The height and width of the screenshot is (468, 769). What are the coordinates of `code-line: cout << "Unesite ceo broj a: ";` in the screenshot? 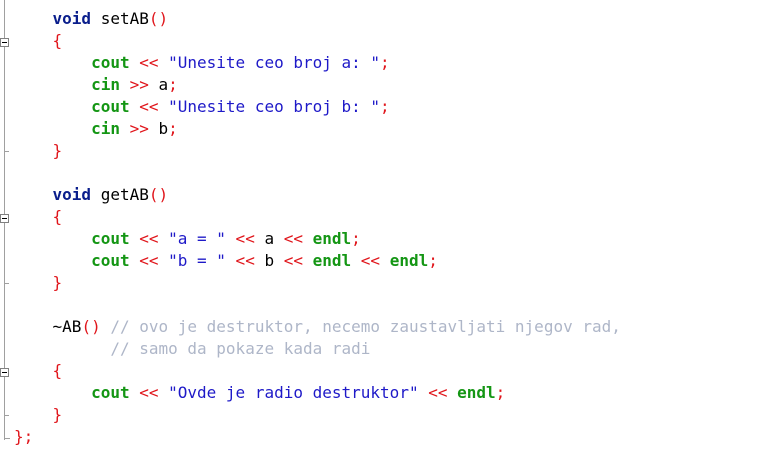 It's located at (317, 63).